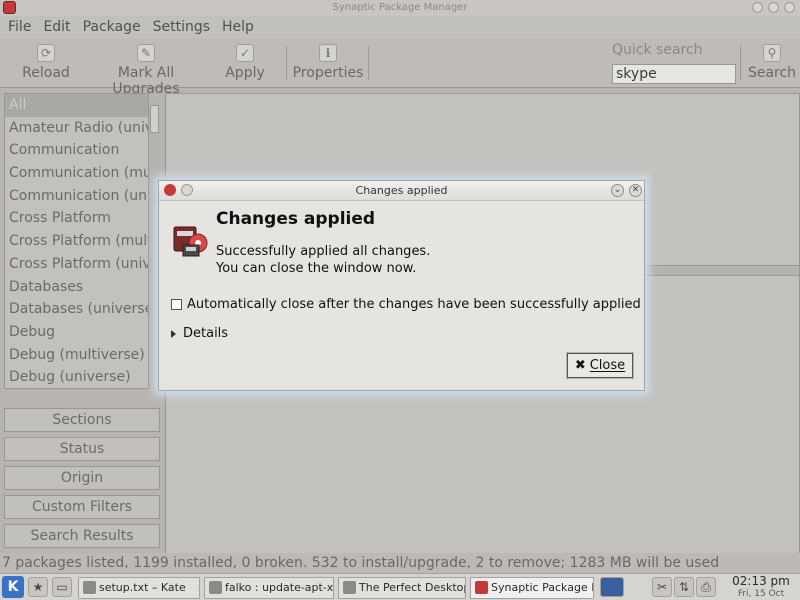 This screenshot has height=600, width=800. I want to click on clock: 02:13 pm Fri, 15 Oct, so click(761, 587).